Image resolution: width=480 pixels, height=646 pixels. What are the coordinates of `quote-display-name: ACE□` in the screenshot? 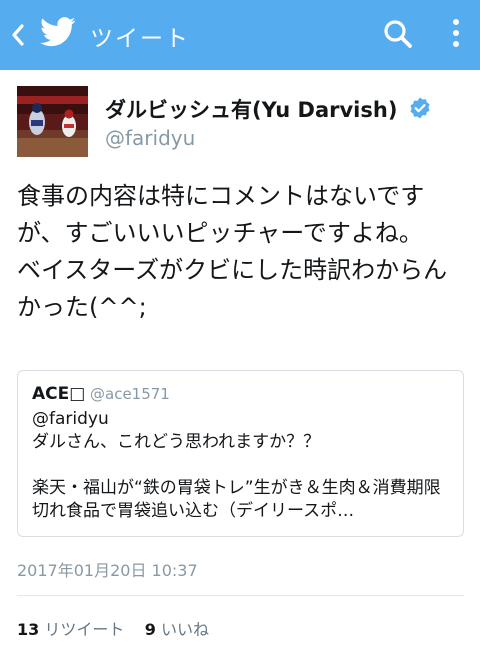 It's located at (59, 394).